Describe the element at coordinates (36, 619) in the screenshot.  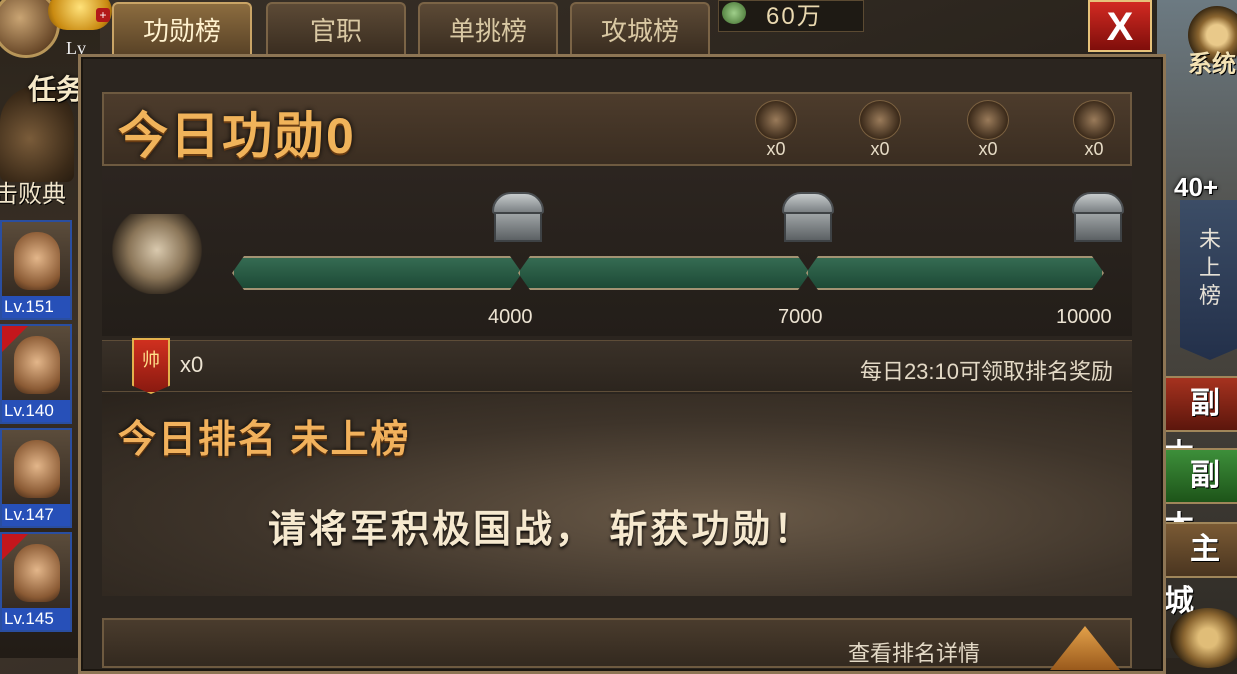
I see `hero-level: Lv.145` at that location.